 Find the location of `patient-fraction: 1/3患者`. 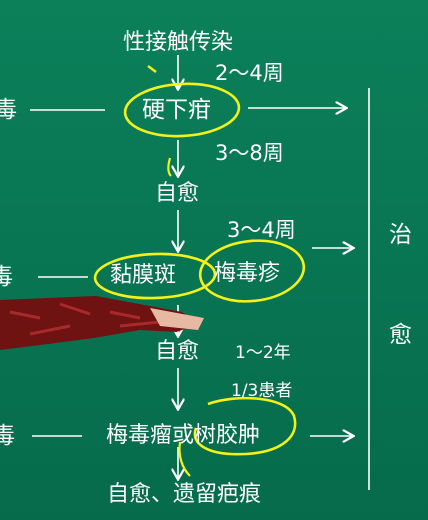

patient-fraction: 1/3患者 is located at coordinates (262, 391).